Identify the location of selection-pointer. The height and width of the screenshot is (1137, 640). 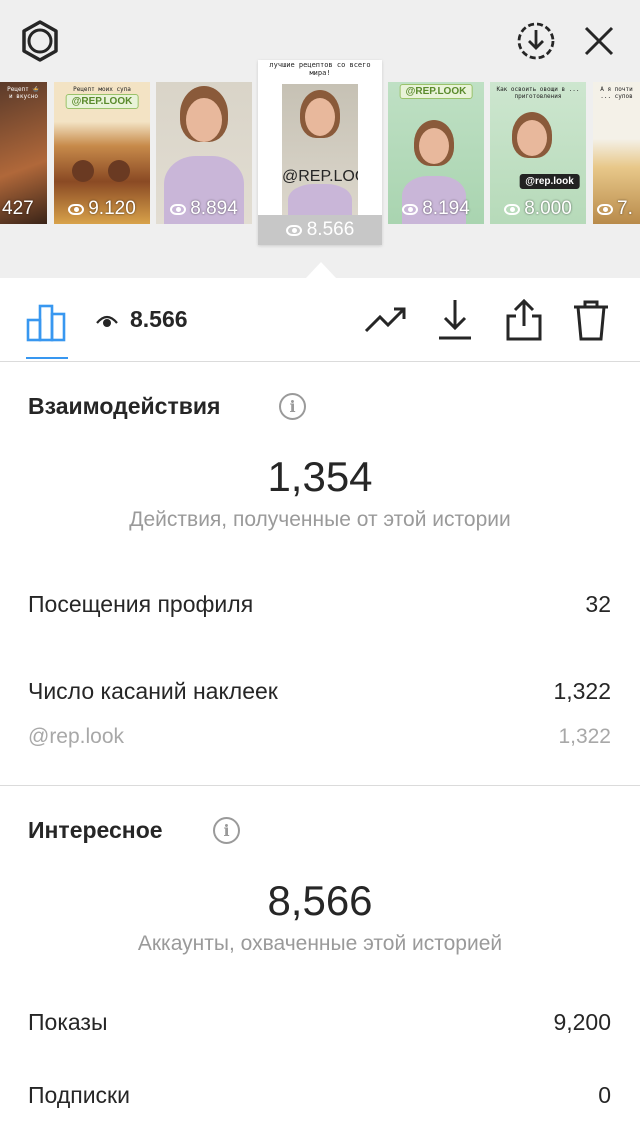
(321, 270).